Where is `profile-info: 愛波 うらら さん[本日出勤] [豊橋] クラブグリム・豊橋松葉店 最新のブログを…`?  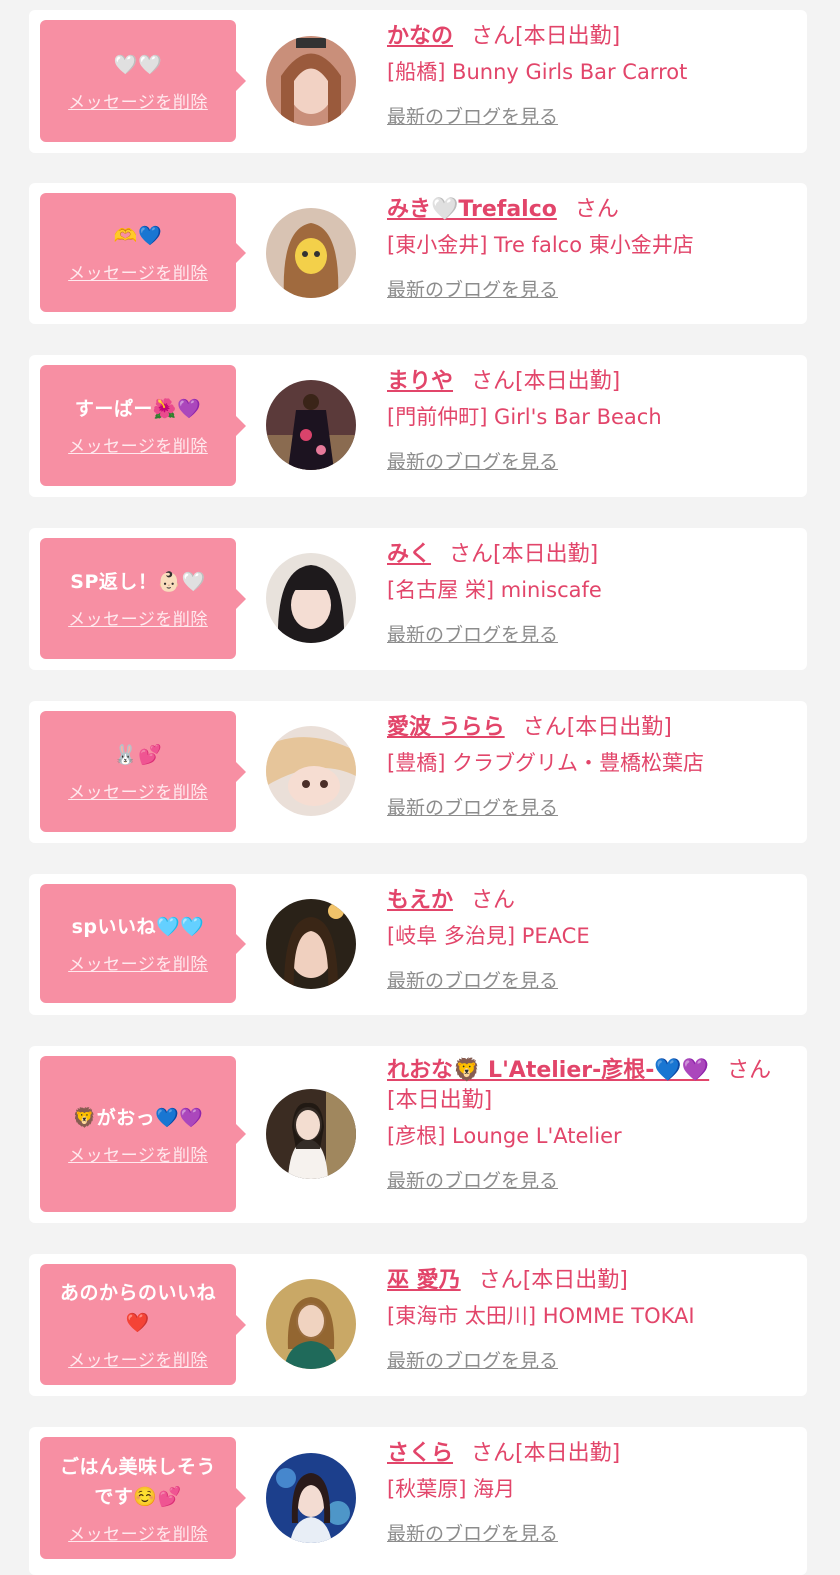 profile-info: 愛波 うらら さん[本日出勤] [豊橋] クラブグリム・豊橋松葉店 最新のブログを… is located at coordinates (591, 766).